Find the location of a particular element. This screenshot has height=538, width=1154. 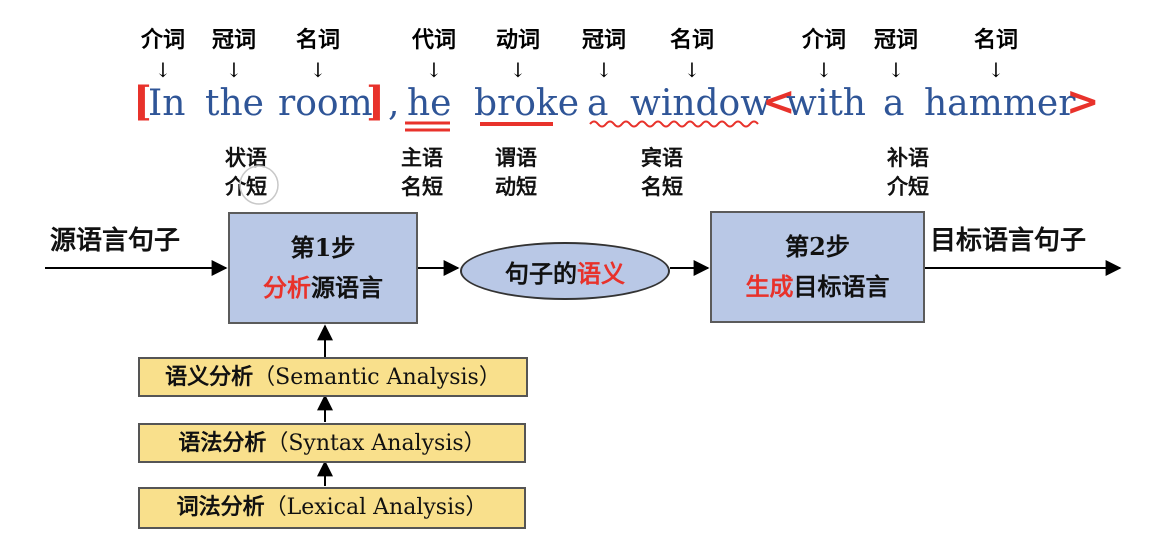

role-subject: 主语 名短 is located at coordinates (422, 172).